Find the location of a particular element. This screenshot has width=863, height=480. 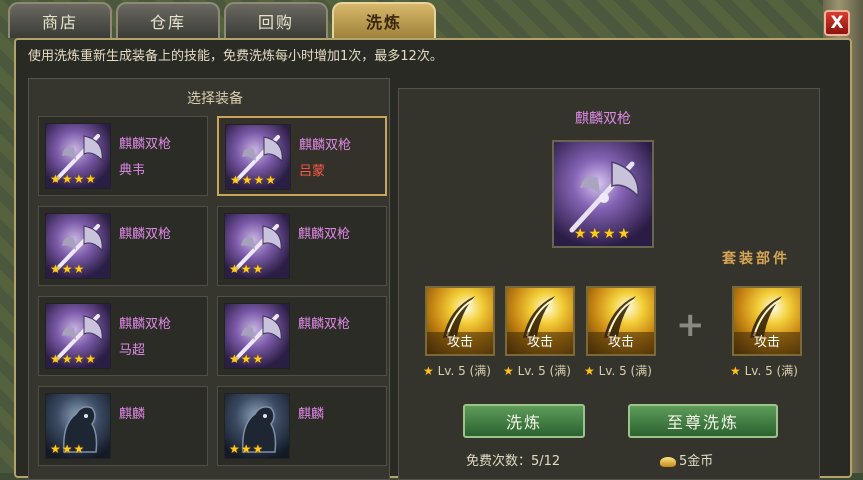

selected-item-stars: ★★★★ is located at coordinates (603, 234).